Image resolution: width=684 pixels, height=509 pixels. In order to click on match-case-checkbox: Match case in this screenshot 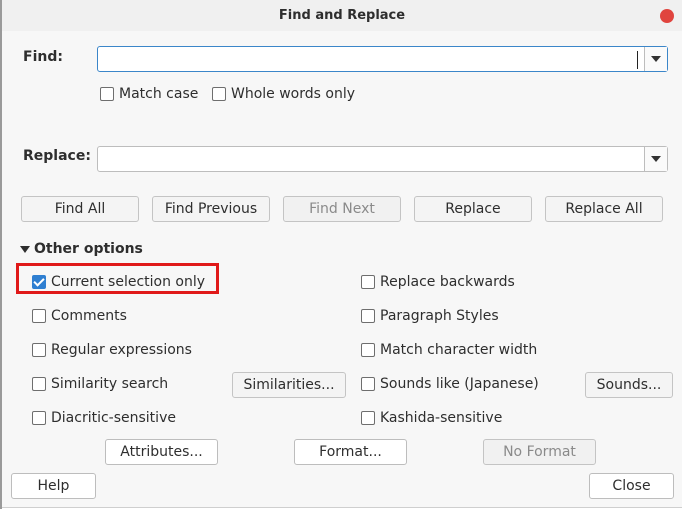, I will do `click(149, 94)`.